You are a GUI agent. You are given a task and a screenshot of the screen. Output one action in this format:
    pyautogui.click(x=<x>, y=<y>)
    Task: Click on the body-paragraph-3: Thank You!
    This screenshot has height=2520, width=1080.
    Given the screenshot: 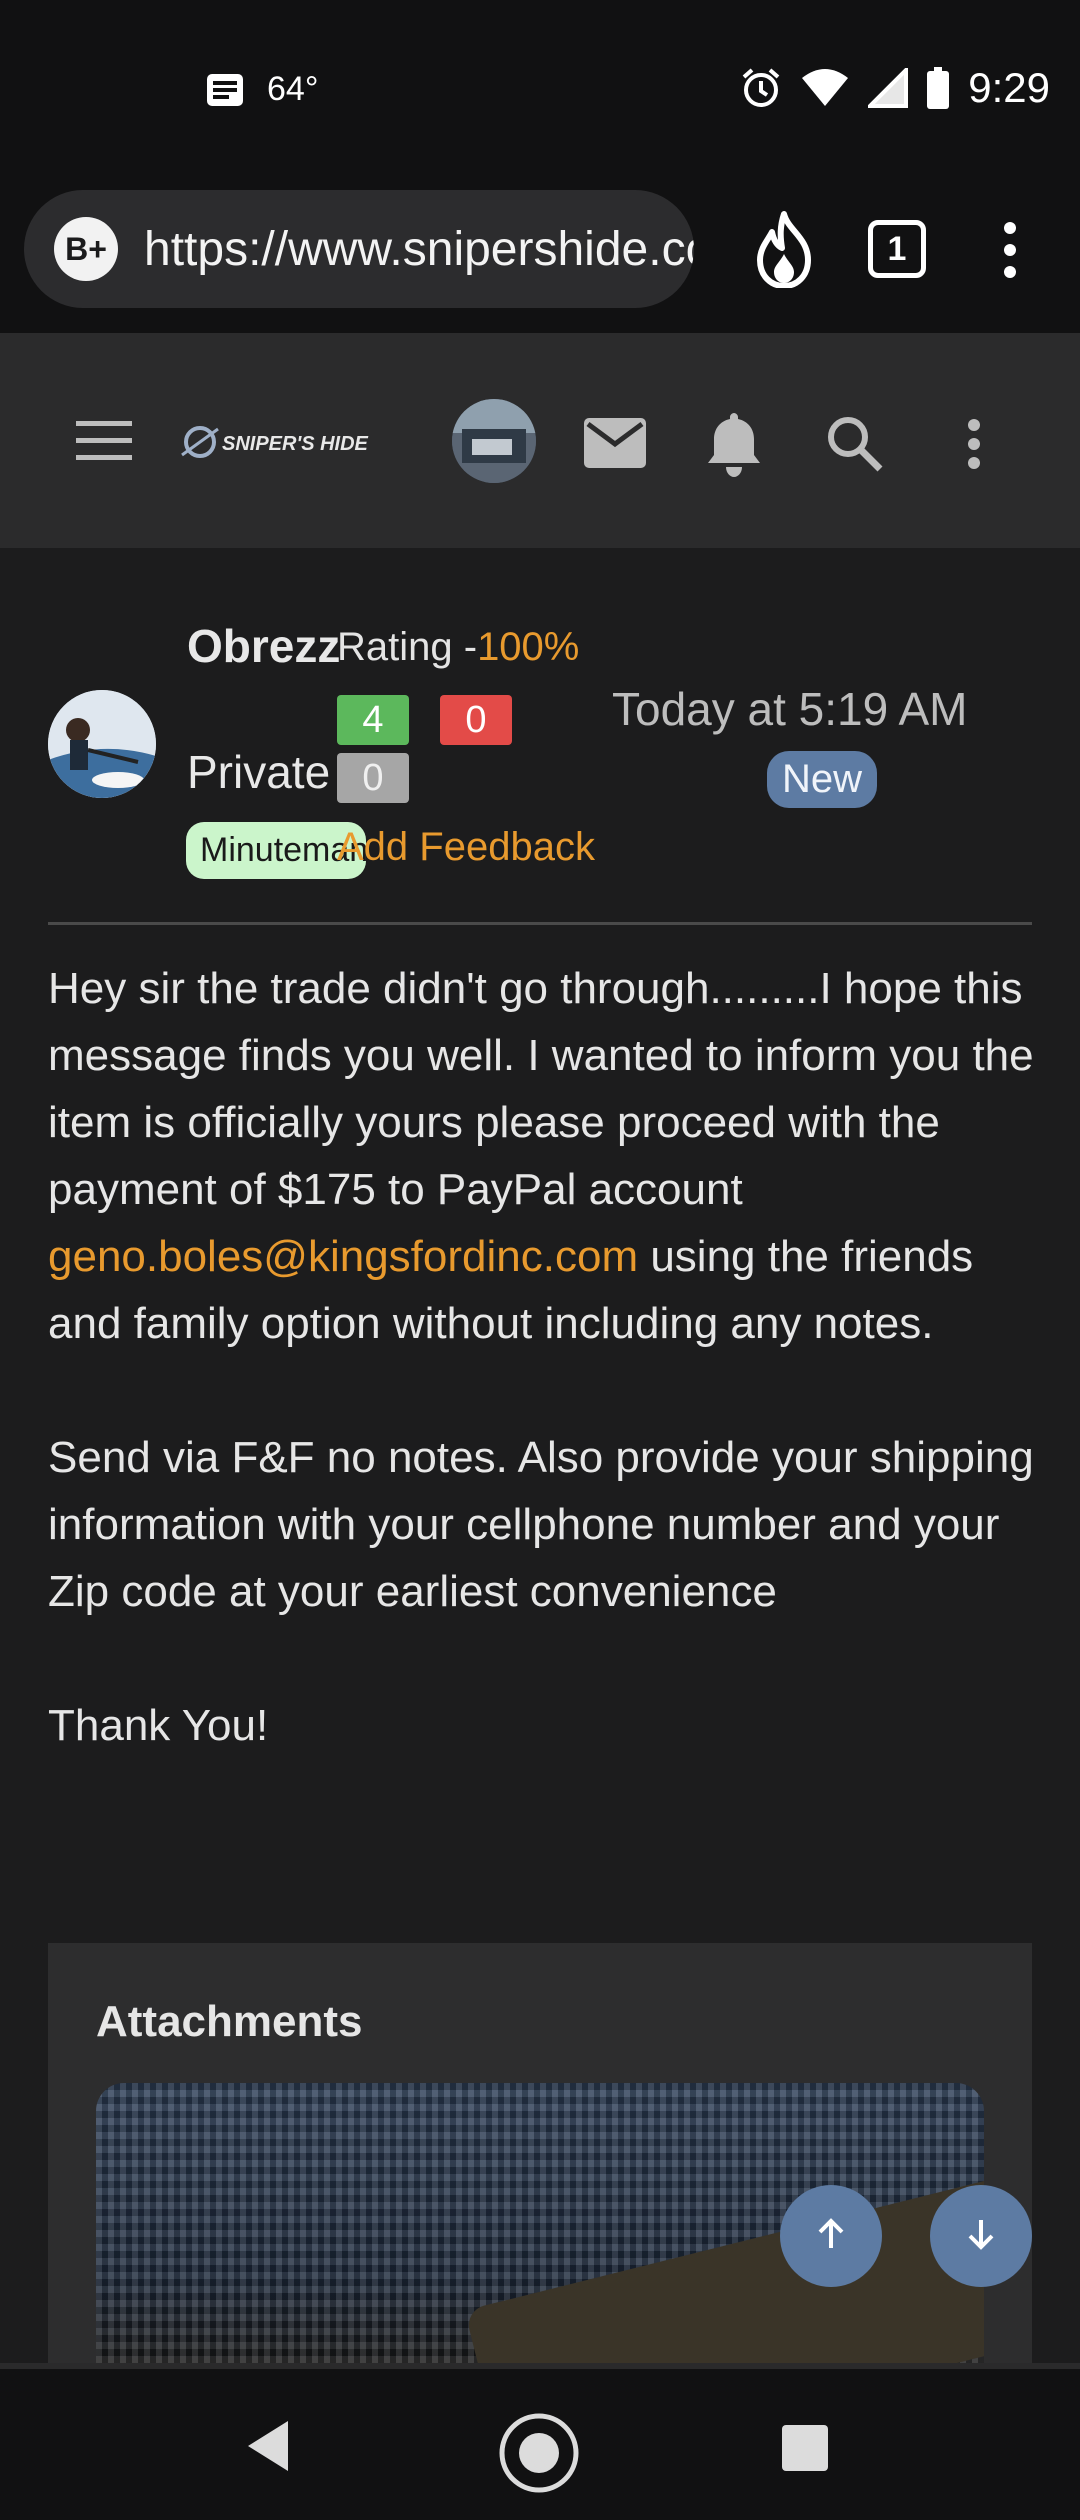 What is the action you would take?
    pyautogui.click(x=158, y=1725)
    